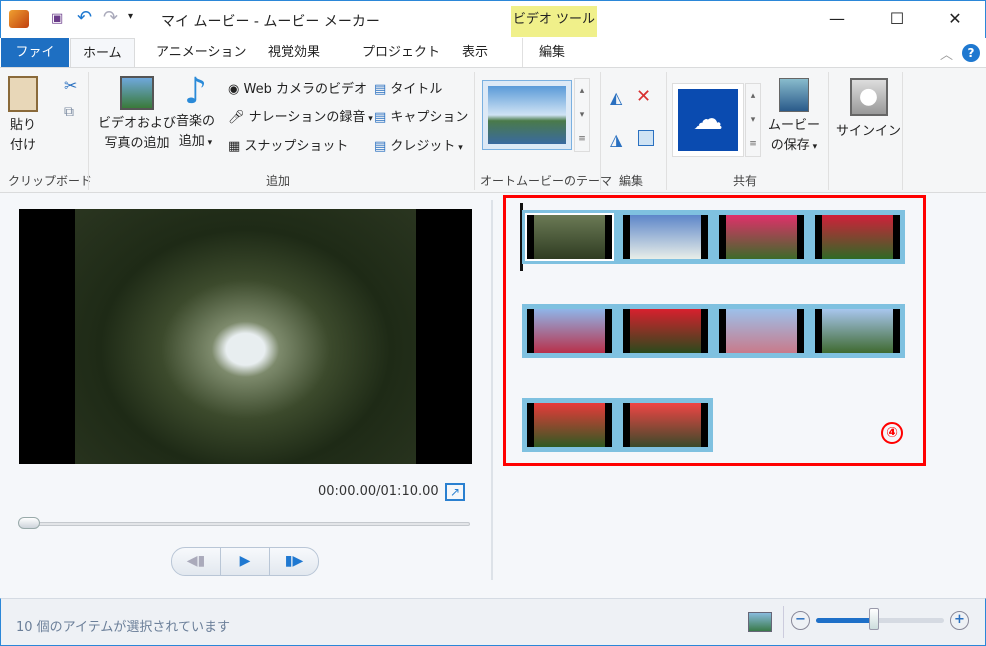  I want to click on save-movie-label-2: の保存, so click(790, 145).